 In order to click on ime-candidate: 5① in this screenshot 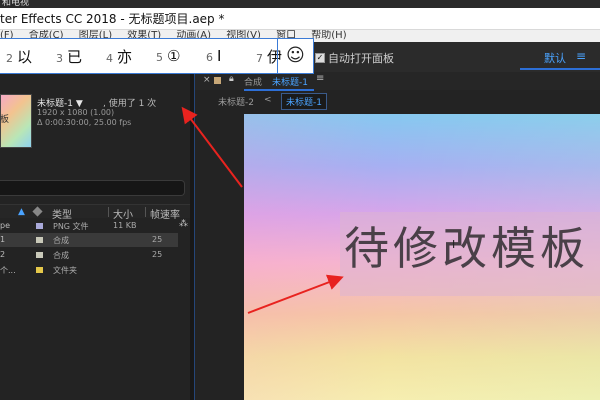, I will do `click(180, 56)`.